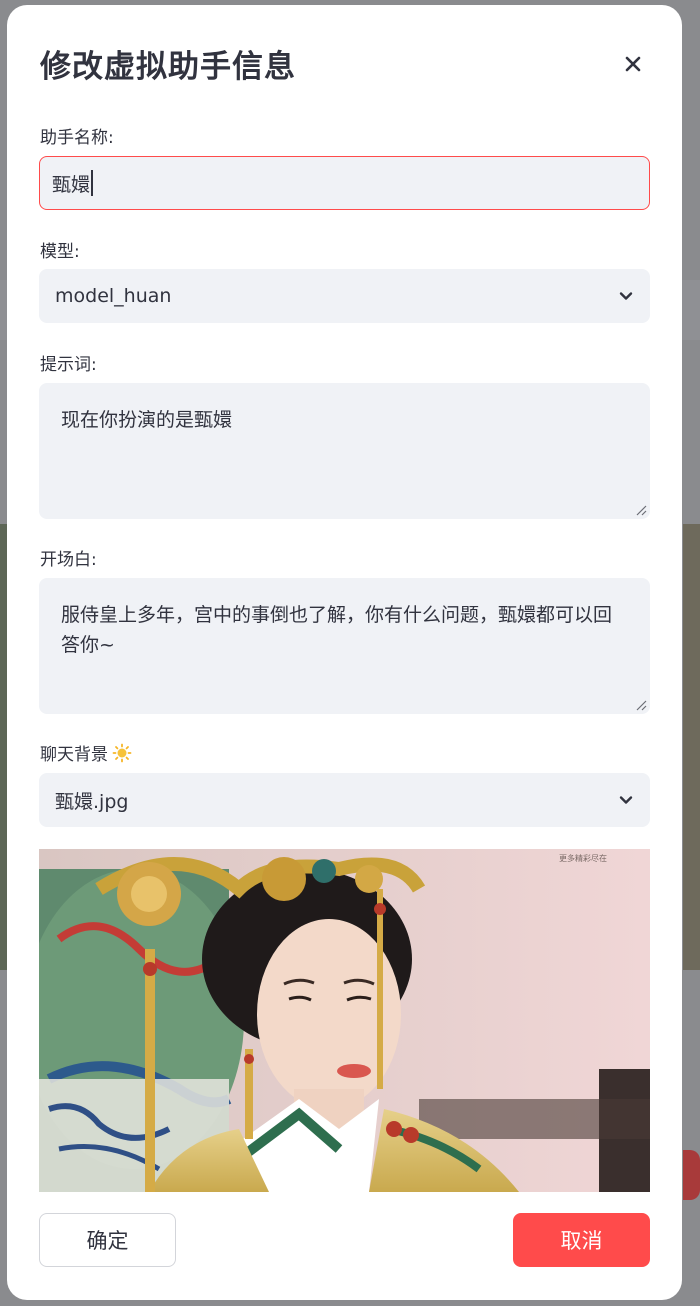 The width and height of the screenshot is (700, 1306). Describe the element at coordinates (107, 1240) in the screenshot. I see `confirm-button: 确定` at that location.